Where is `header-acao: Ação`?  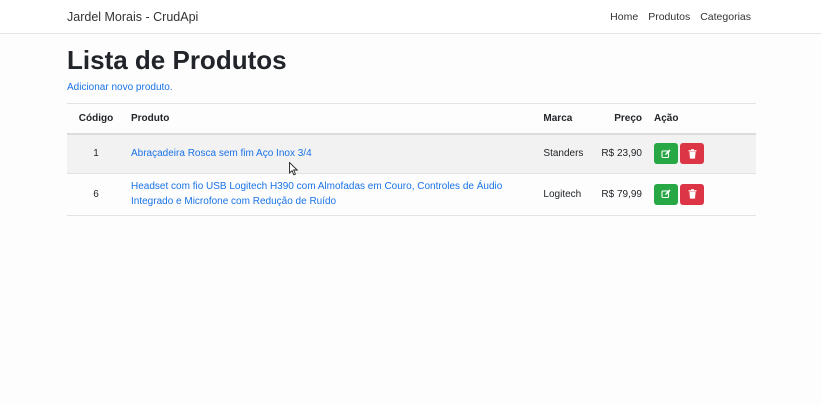
header-acao: Ação is located at coordinates (666, 118).